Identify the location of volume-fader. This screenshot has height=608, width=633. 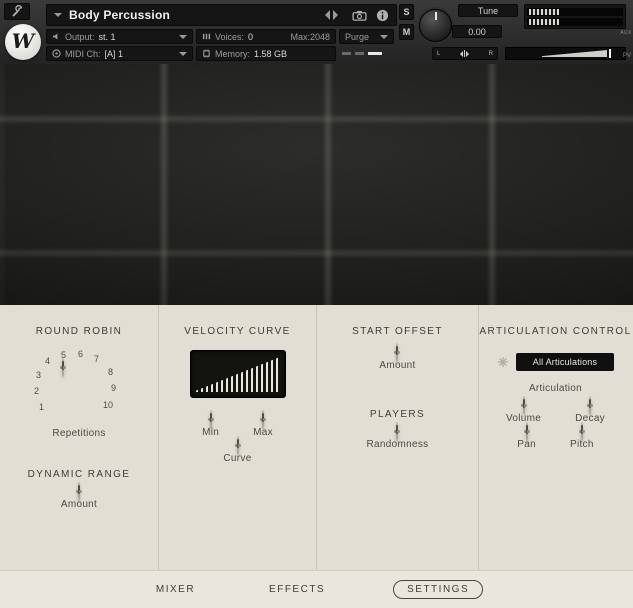
(565, 53).